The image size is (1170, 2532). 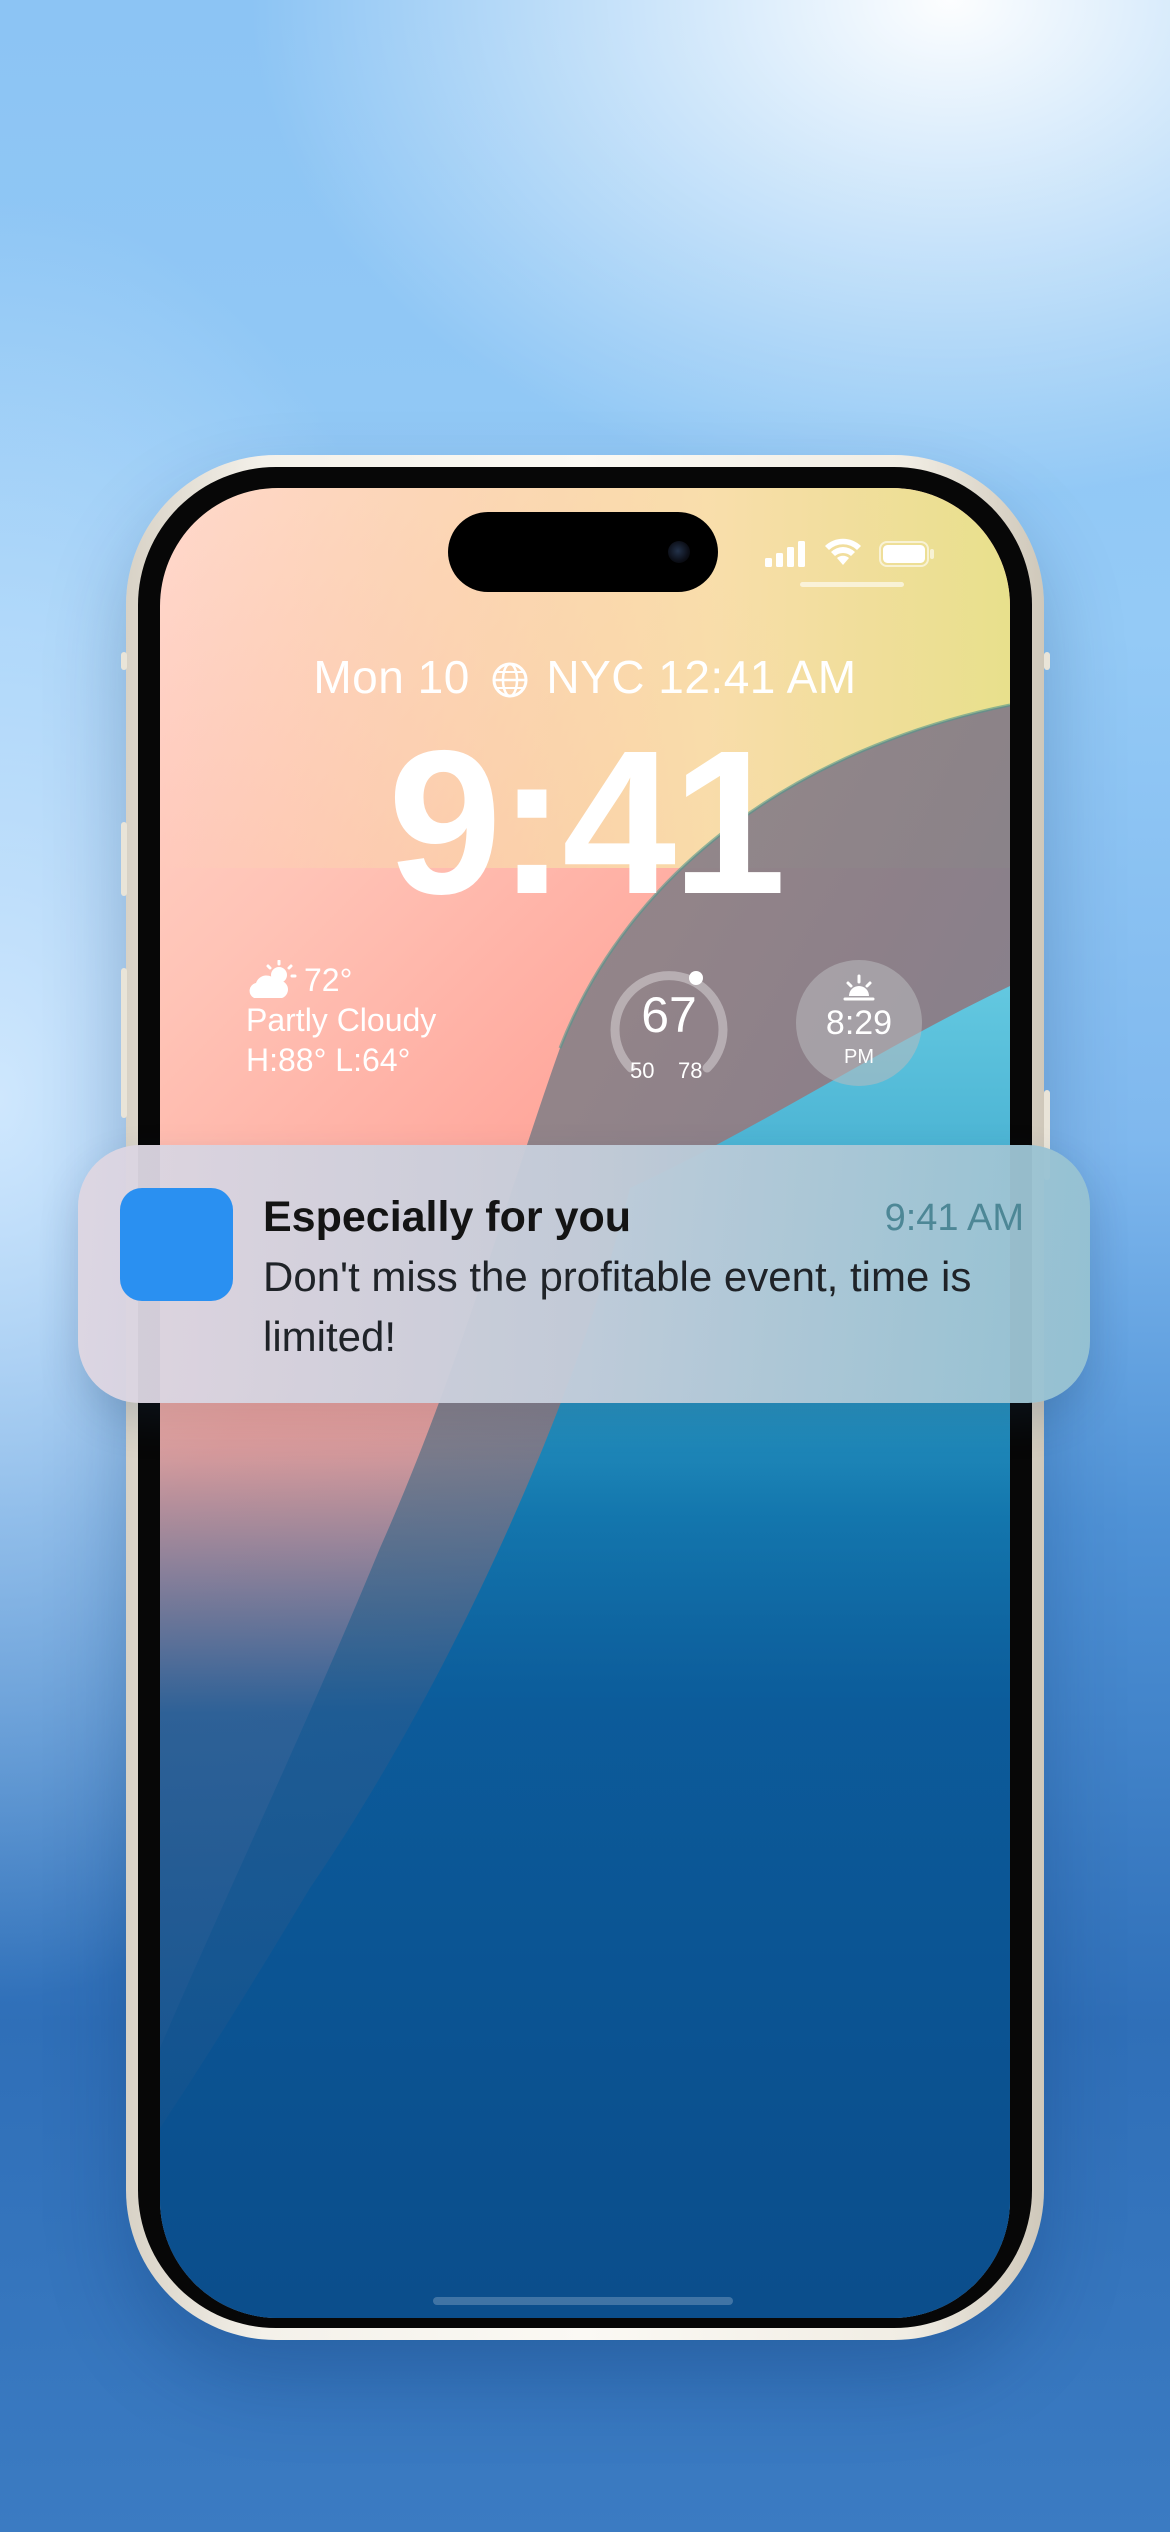 I want to click on sunset-icon, so click(x=859, y=987).